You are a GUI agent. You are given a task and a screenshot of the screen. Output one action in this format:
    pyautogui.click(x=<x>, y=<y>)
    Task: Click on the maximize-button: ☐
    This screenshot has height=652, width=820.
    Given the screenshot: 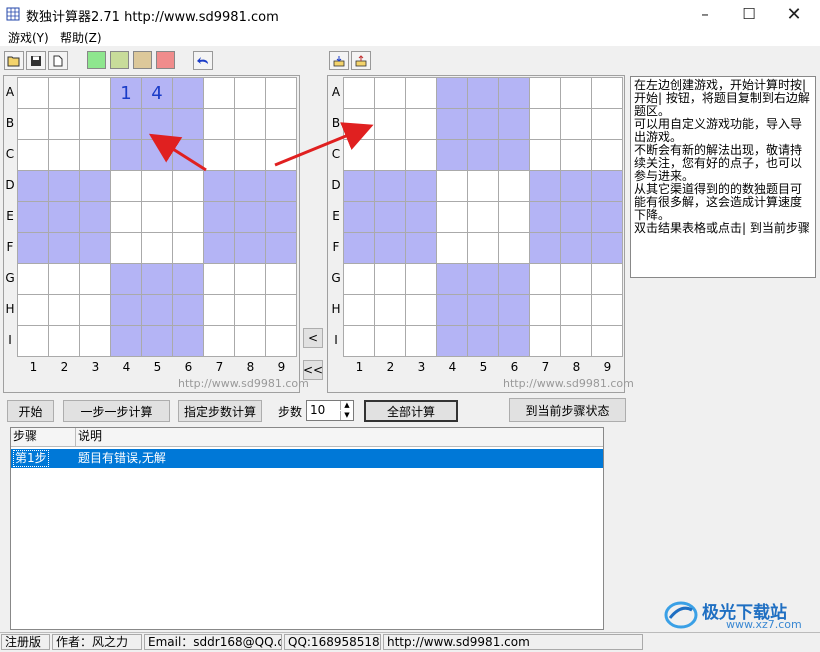 What is the action you would take?
    pyautogui.click(x=749, y=14)
    